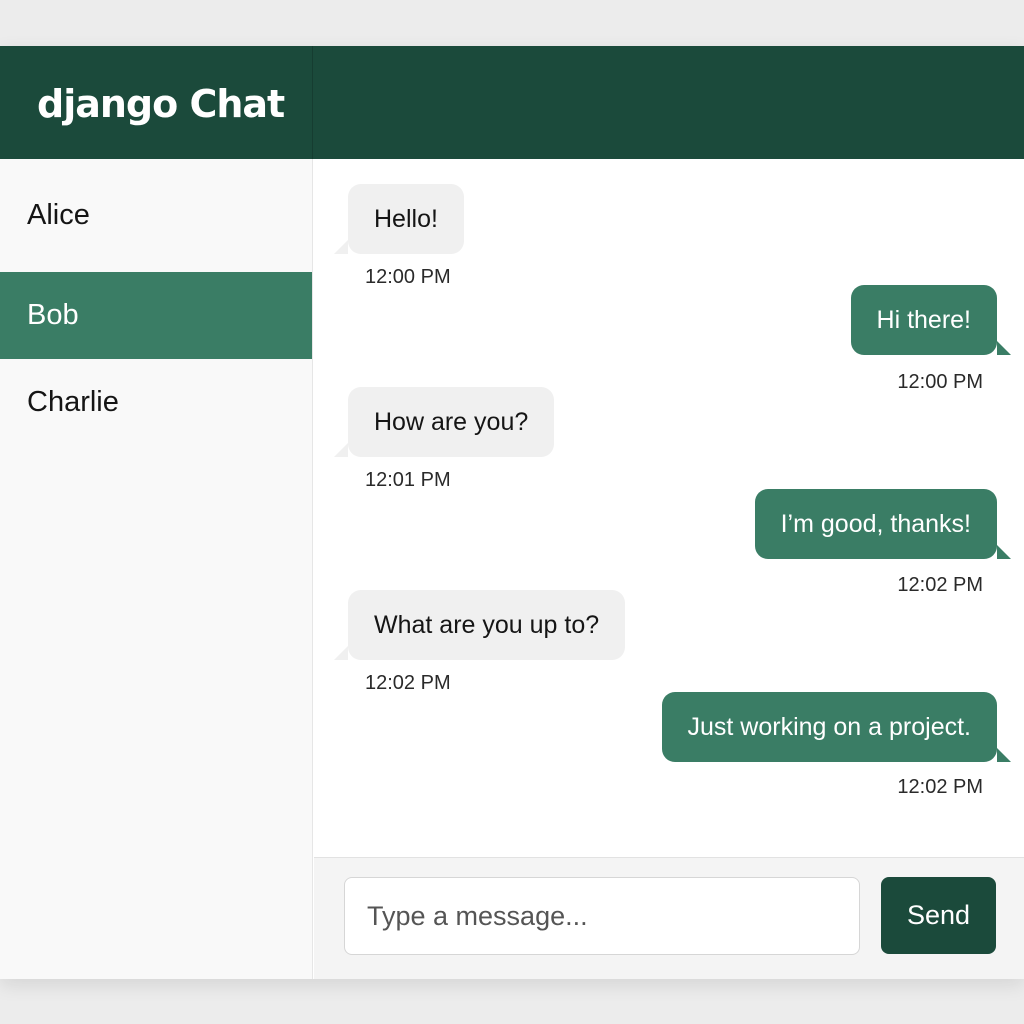 This screenshot has width=1024, height=1024. I want to click on outgoing-message: Hi there!, so click(931, 320).